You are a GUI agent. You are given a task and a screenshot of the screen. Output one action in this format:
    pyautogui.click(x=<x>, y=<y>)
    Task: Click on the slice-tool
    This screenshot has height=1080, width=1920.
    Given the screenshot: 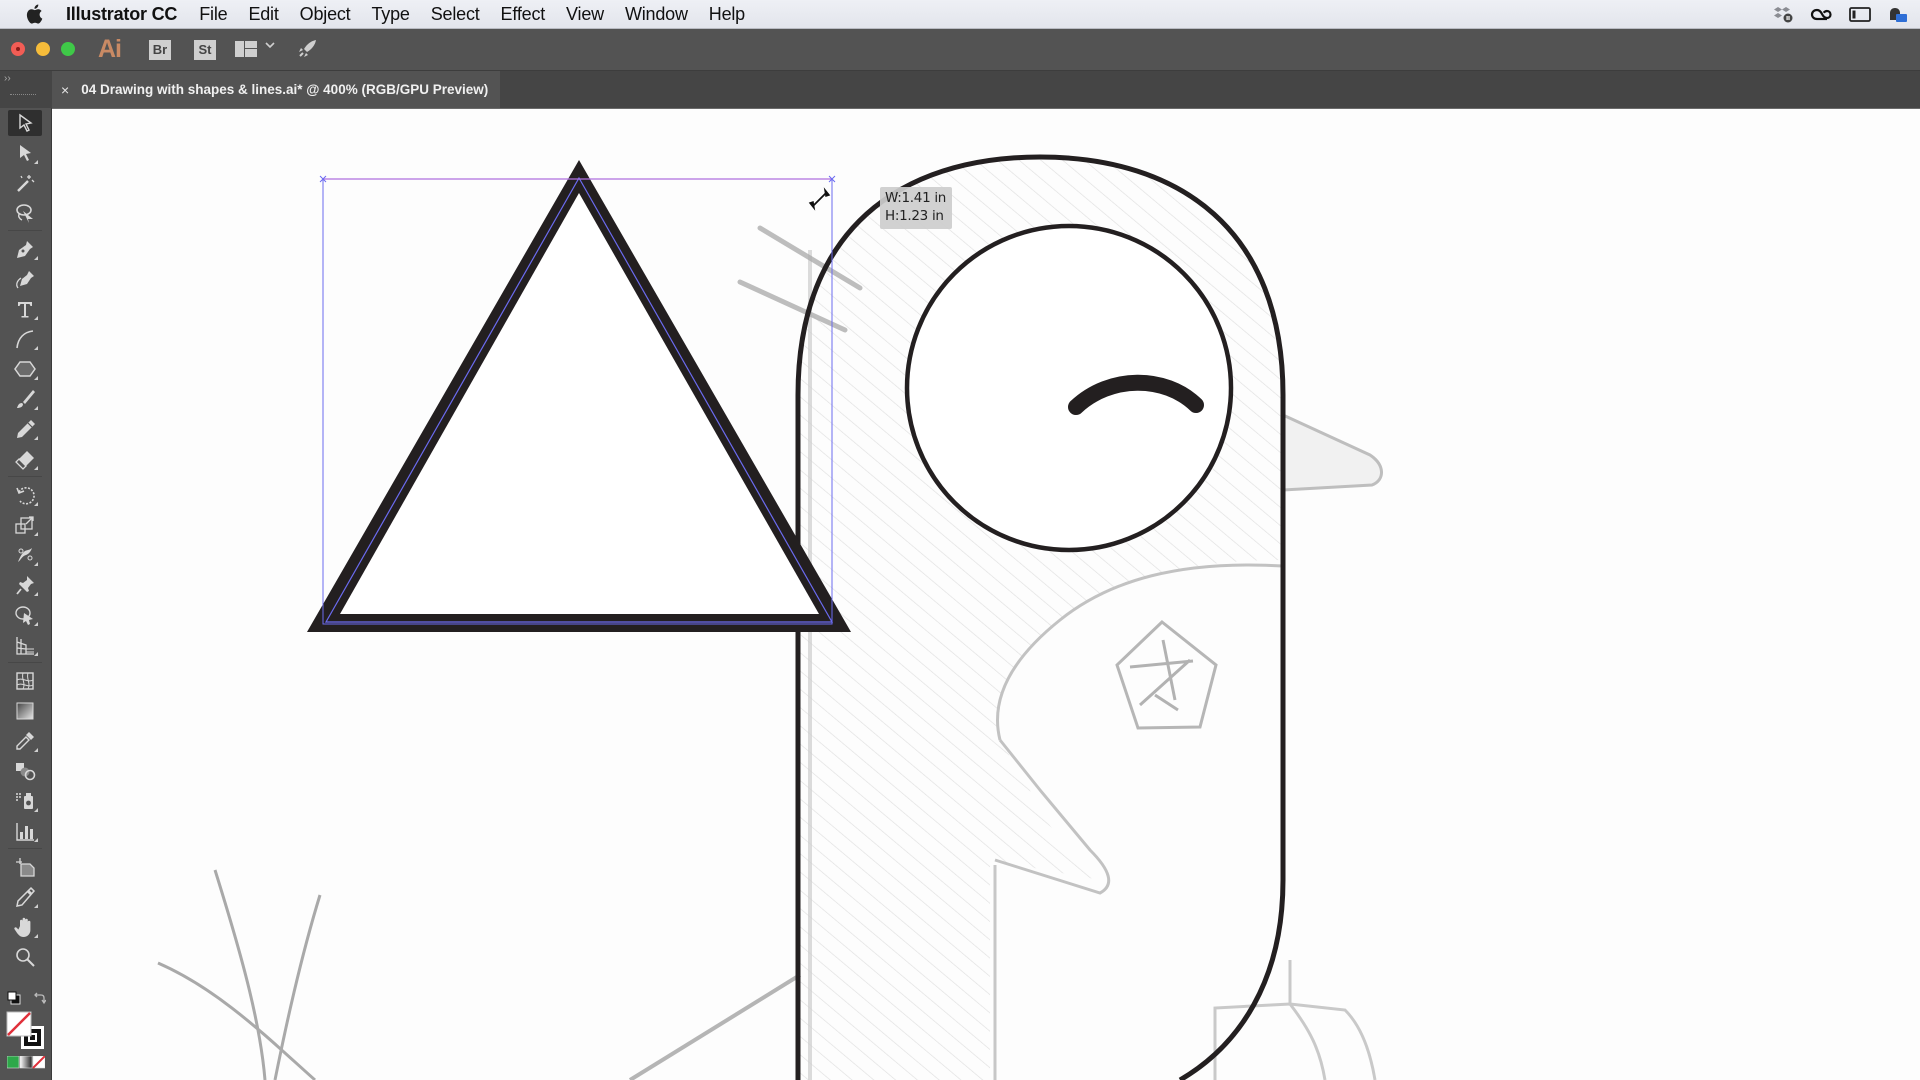 What is the action you would take?
    pyautogui.click(x=25, y=897)
    